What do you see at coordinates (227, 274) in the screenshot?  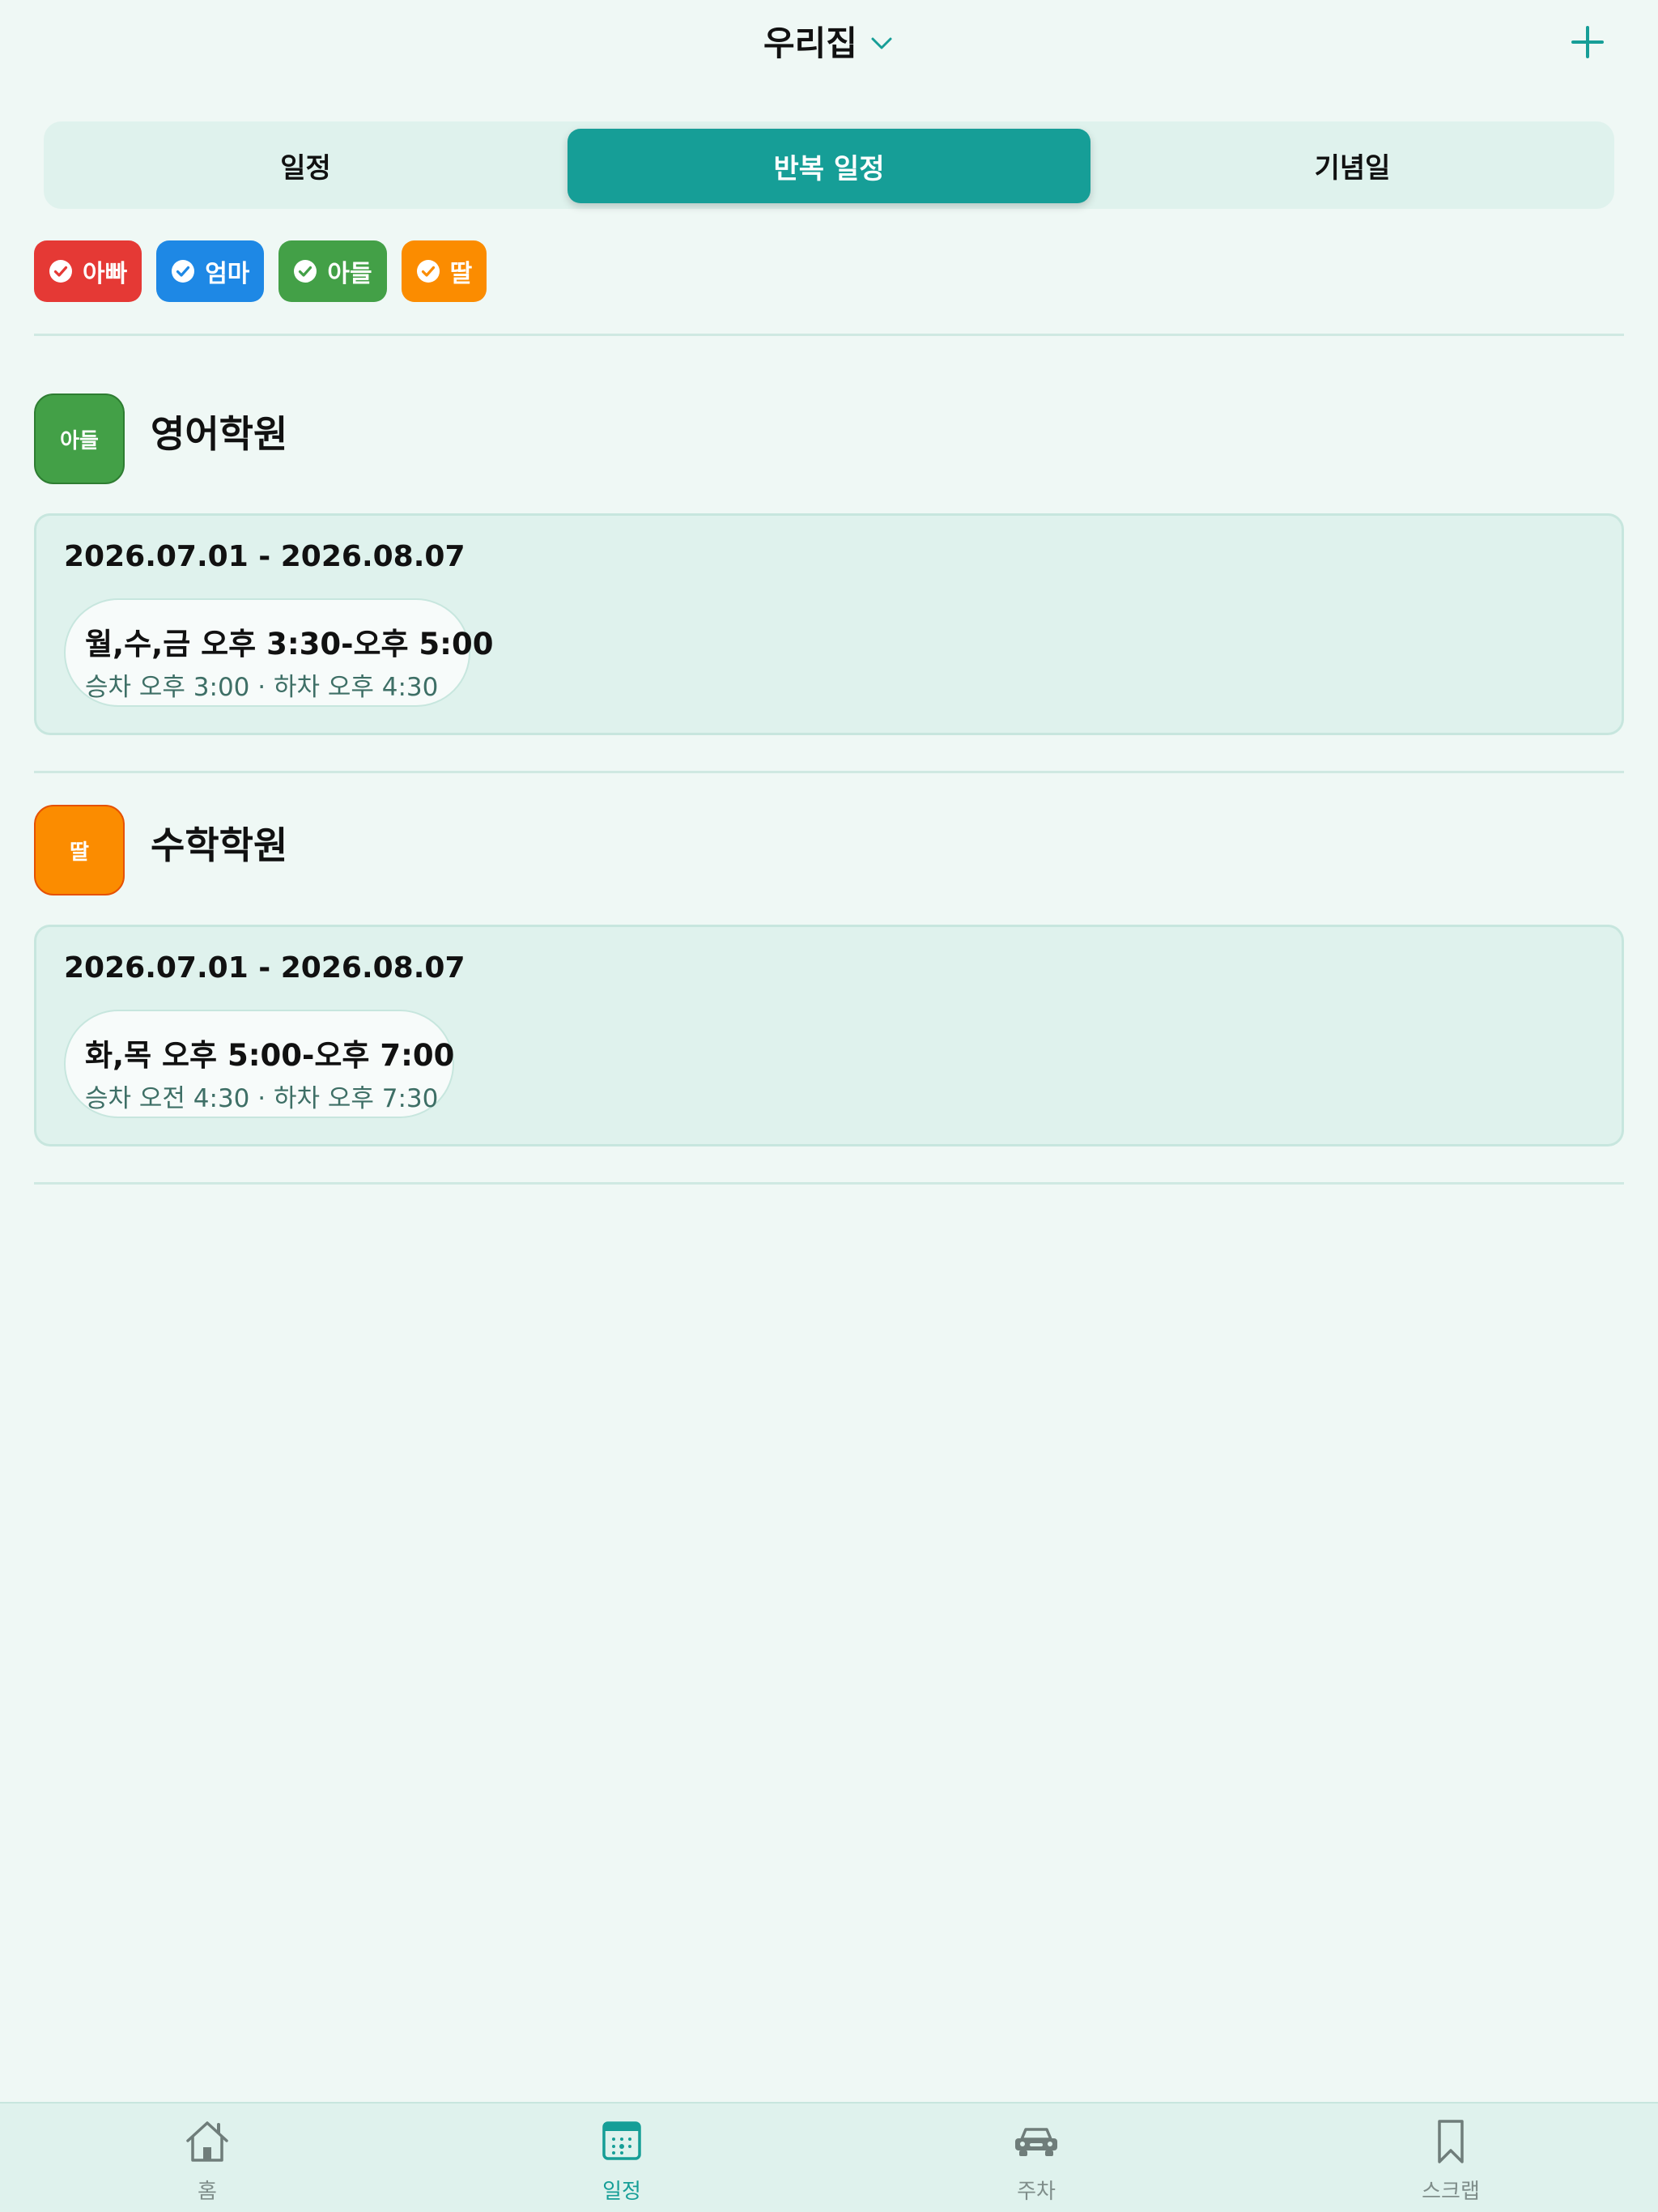 I see `filter-chip-label: 엄마` at bounding box center [227, 274].